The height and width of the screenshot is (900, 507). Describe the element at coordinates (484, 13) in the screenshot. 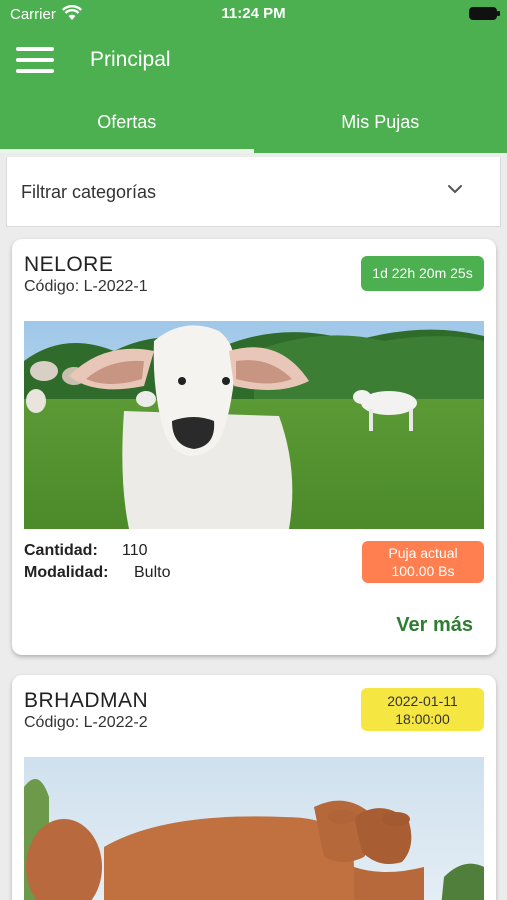

I see `battery-icon` at that location.